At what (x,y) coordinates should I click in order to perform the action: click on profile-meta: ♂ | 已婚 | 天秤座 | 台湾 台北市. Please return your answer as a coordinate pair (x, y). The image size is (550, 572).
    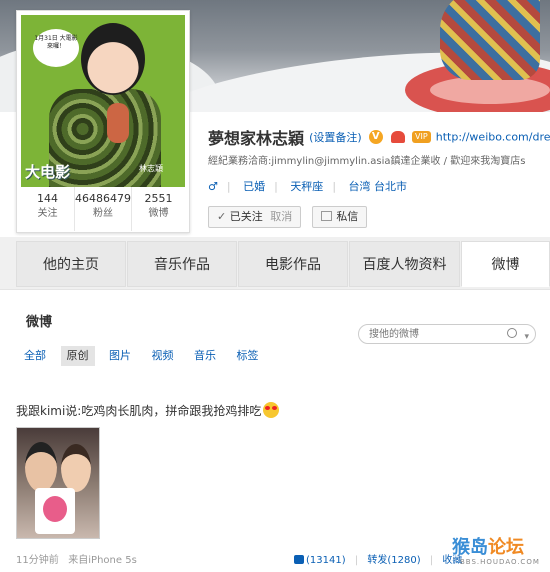
    Looking at the image, I should click on (308, 186).